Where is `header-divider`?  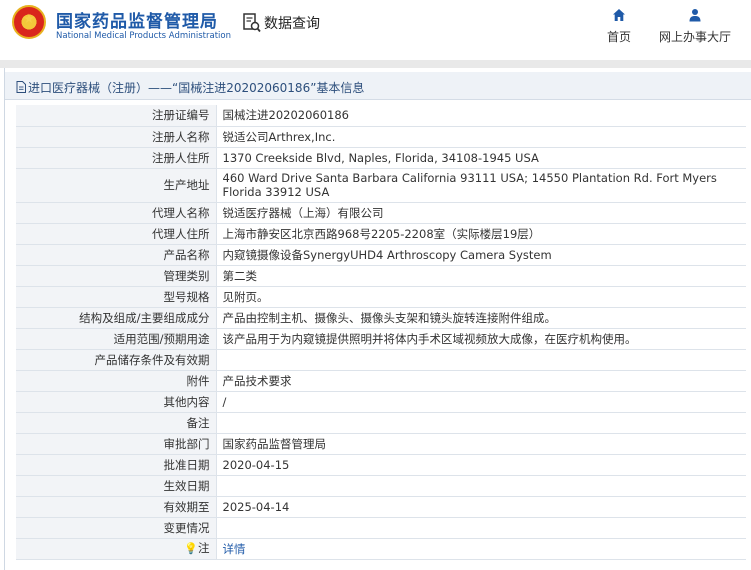
header-divider is located at coordinates (375, 64).